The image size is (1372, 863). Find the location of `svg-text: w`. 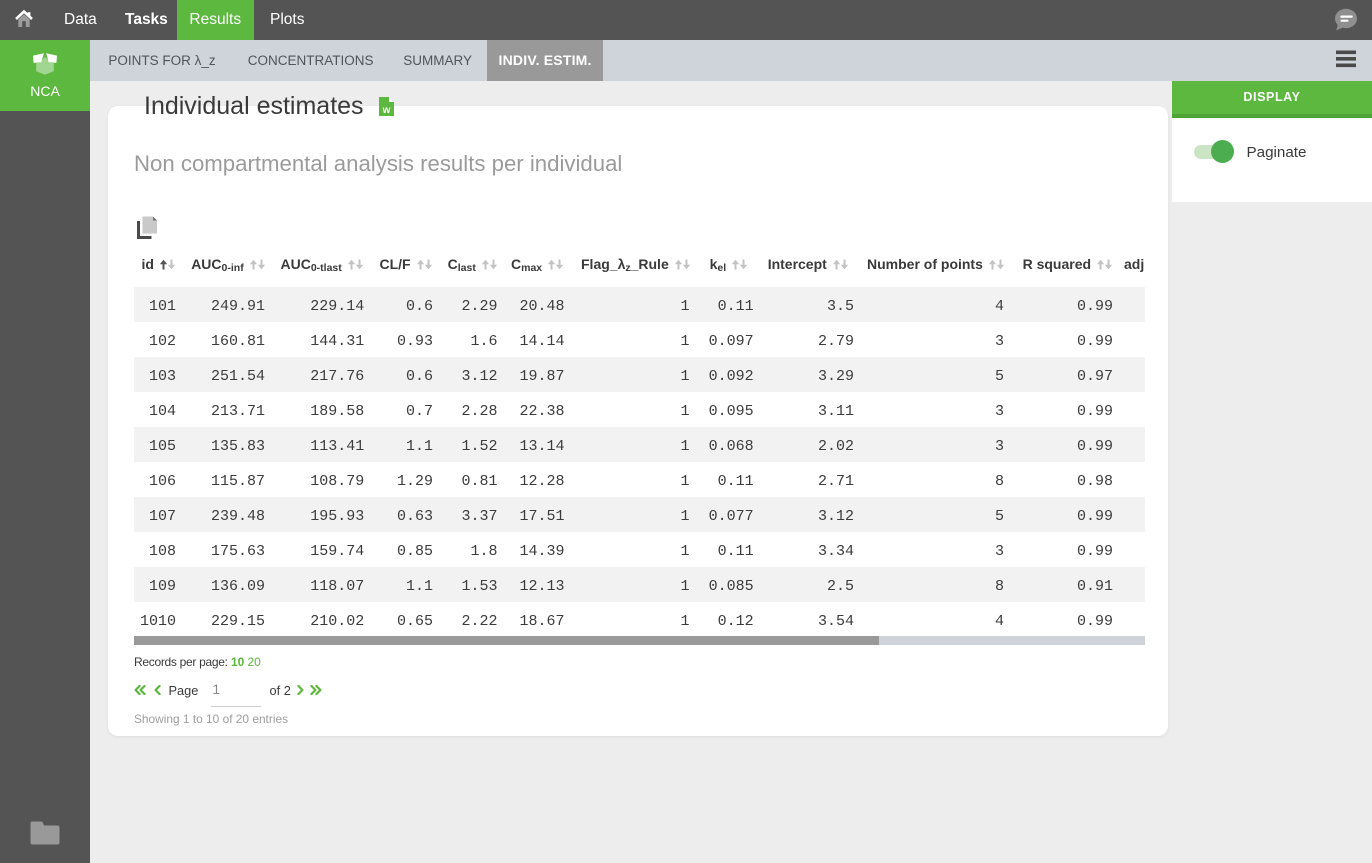

svg-text: w is located at coordinates (386, 110).